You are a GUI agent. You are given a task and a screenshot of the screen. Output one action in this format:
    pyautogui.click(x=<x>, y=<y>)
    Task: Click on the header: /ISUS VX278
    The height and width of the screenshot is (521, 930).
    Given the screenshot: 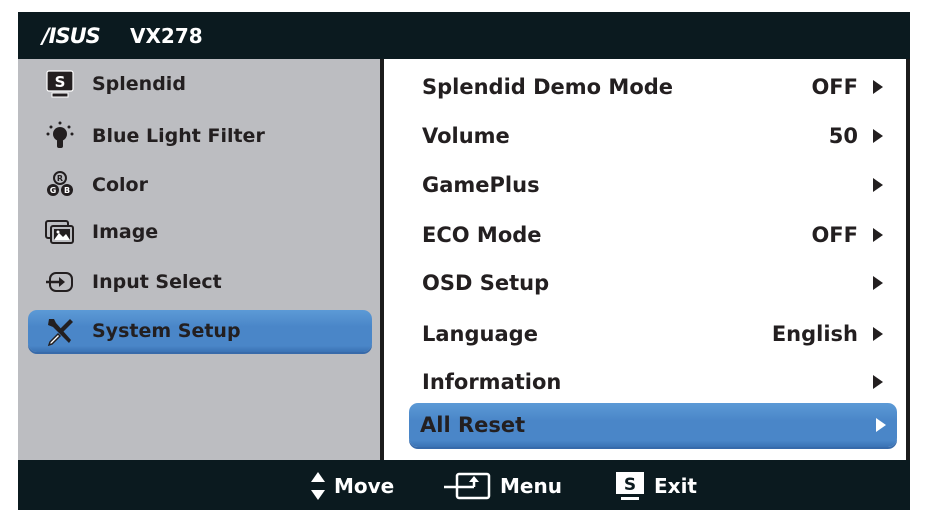 What is the action you would take?
    pyautogui.click(x=464, y=35)
    